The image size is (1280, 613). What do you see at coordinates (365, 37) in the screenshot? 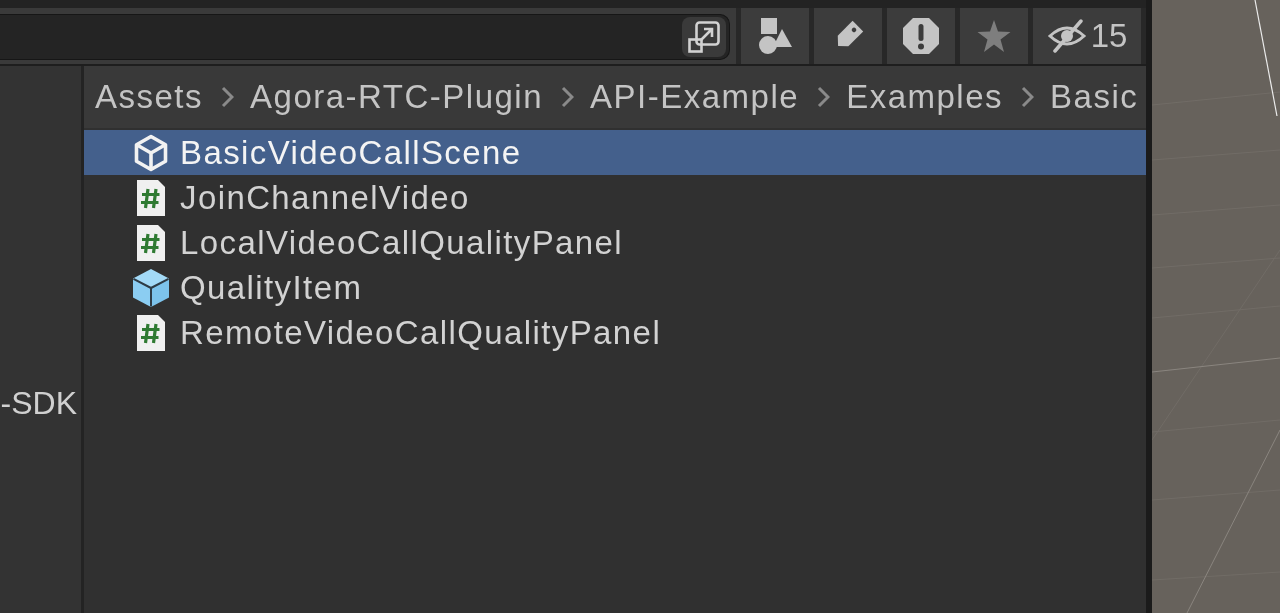
I see `search-field` at bounding box center [365, 37].